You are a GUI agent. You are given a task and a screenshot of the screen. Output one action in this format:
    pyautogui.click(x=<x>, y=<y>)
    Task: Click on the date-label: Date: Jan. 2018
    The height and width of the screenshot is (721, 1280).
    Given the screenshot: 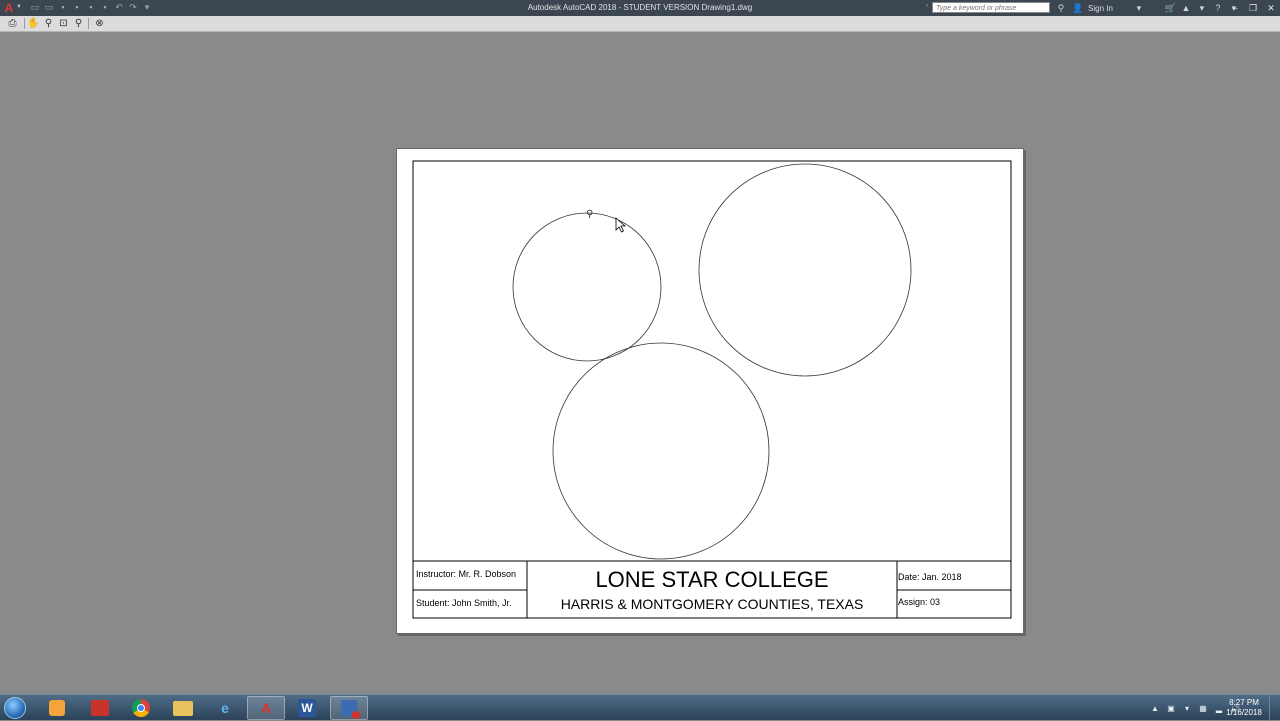 What is the action you would take?
    pyautogui.click(x=930, y=577)
    